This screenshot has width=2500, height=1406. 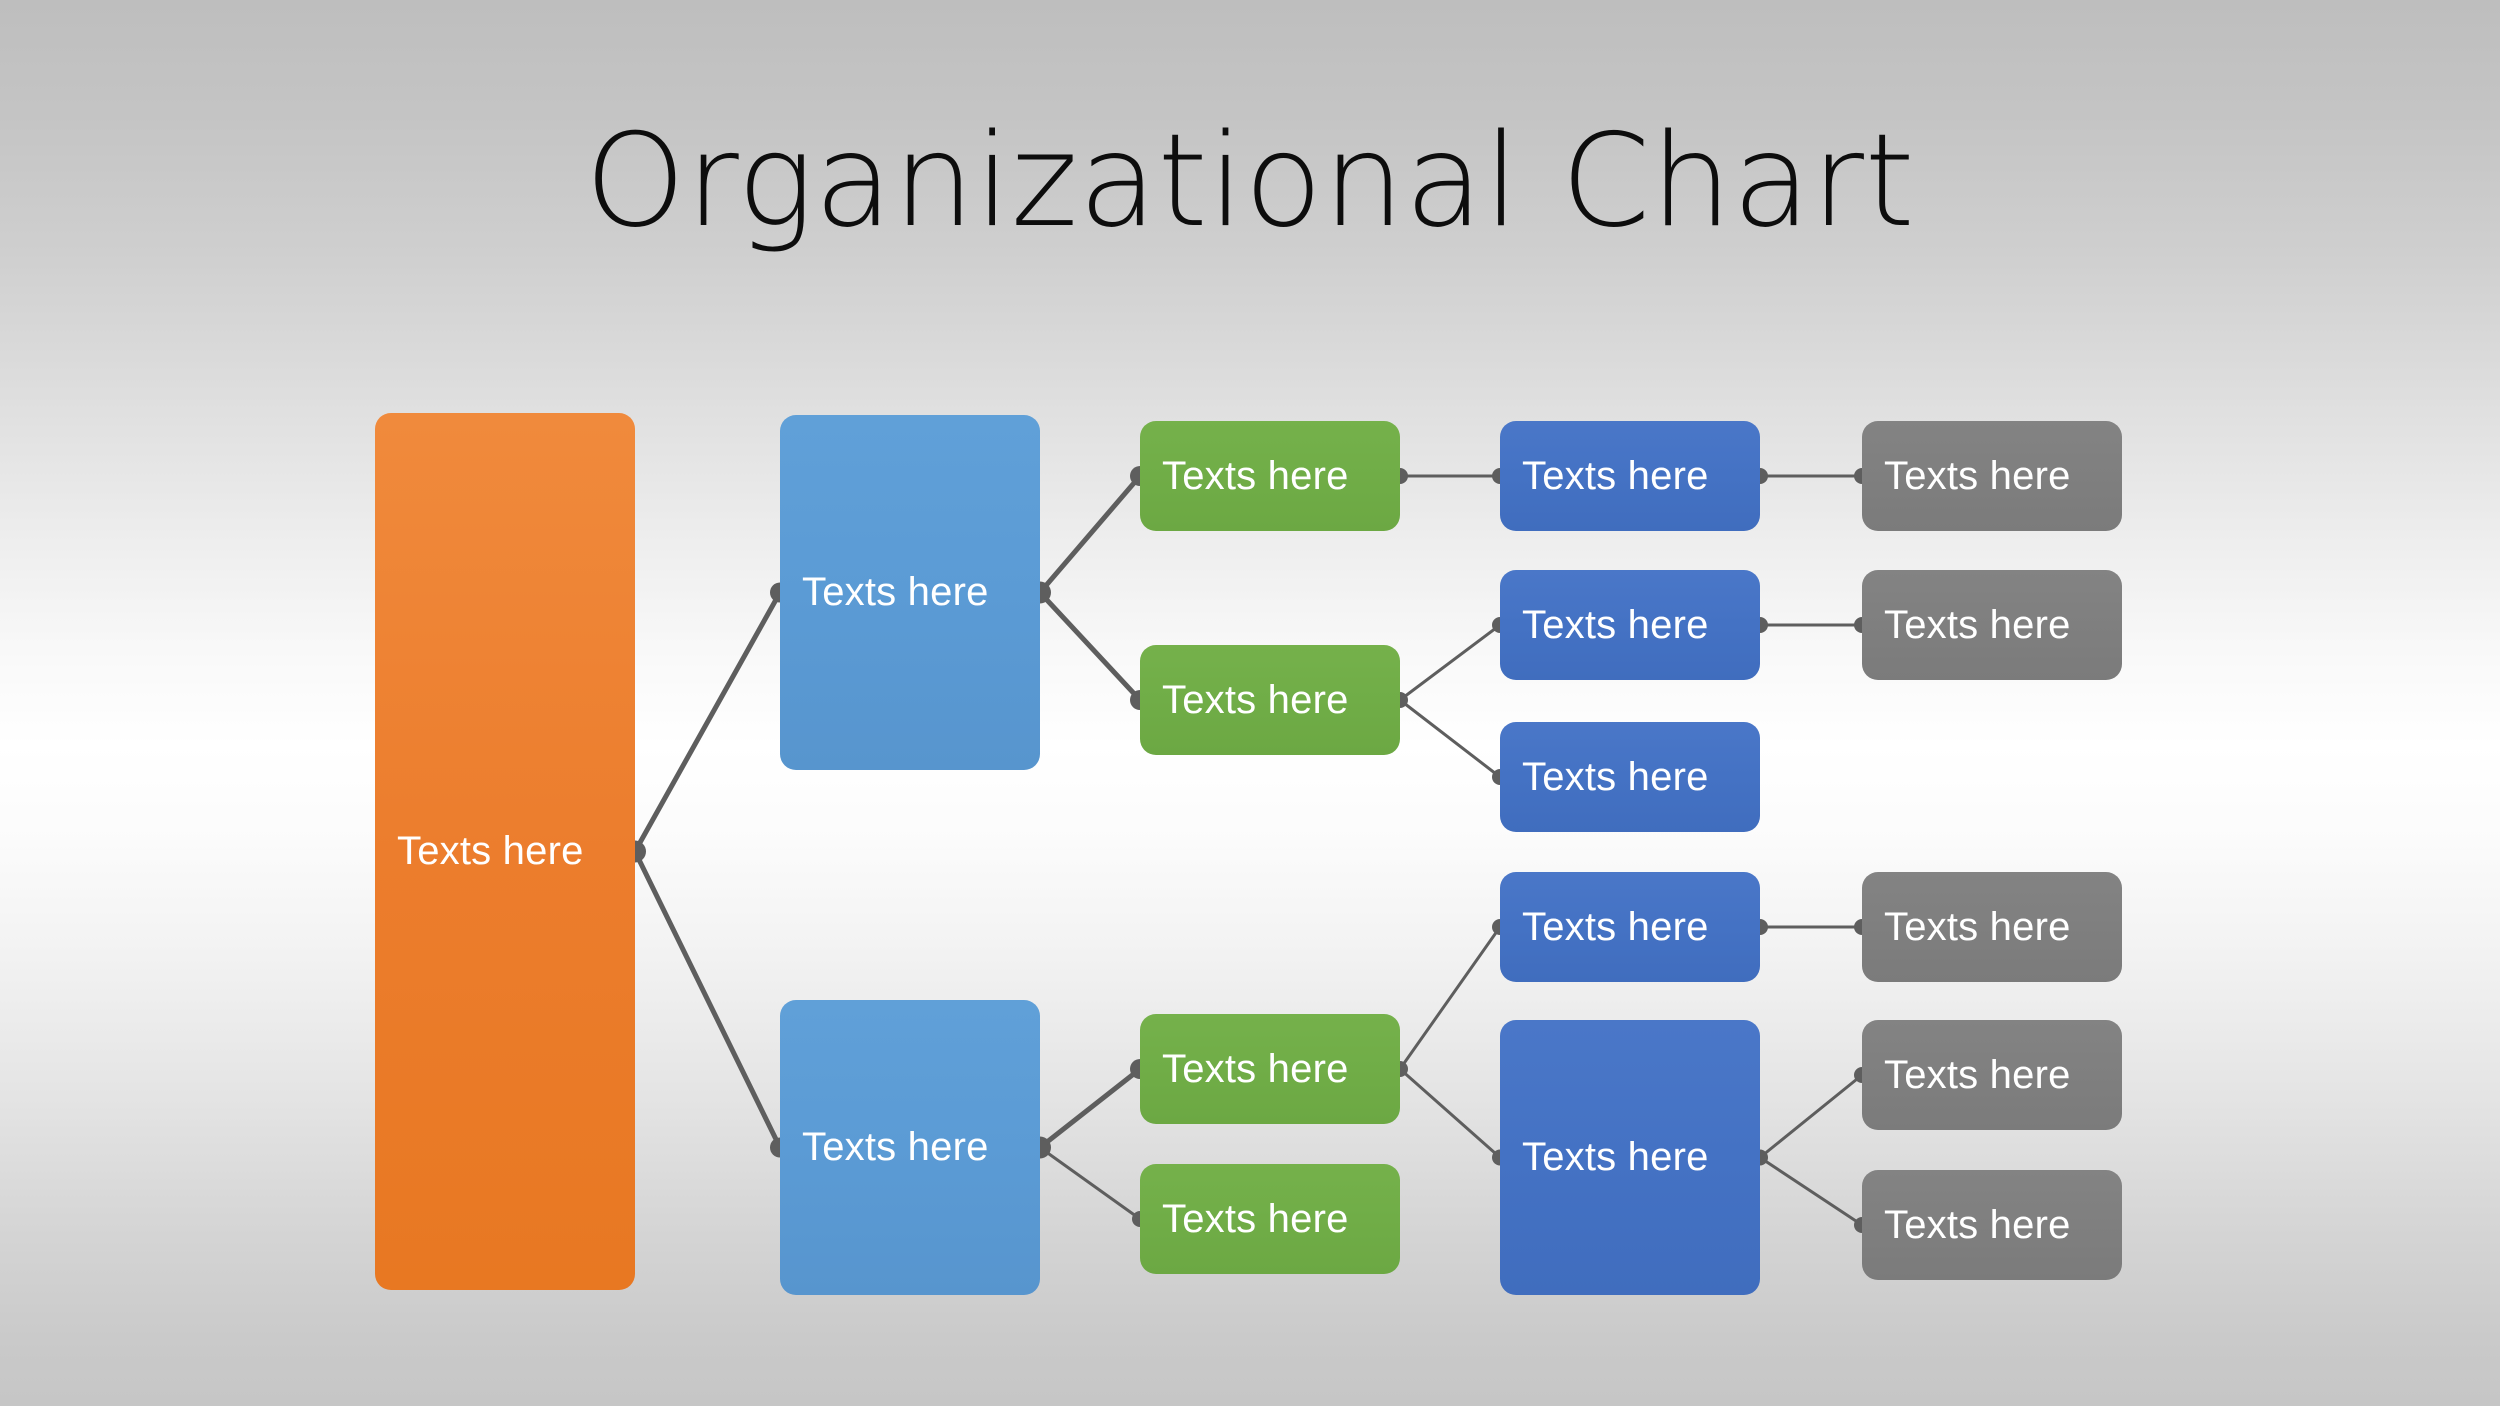 I want to click on org-node-n10: Texts here, so click(x=1630, y=927).